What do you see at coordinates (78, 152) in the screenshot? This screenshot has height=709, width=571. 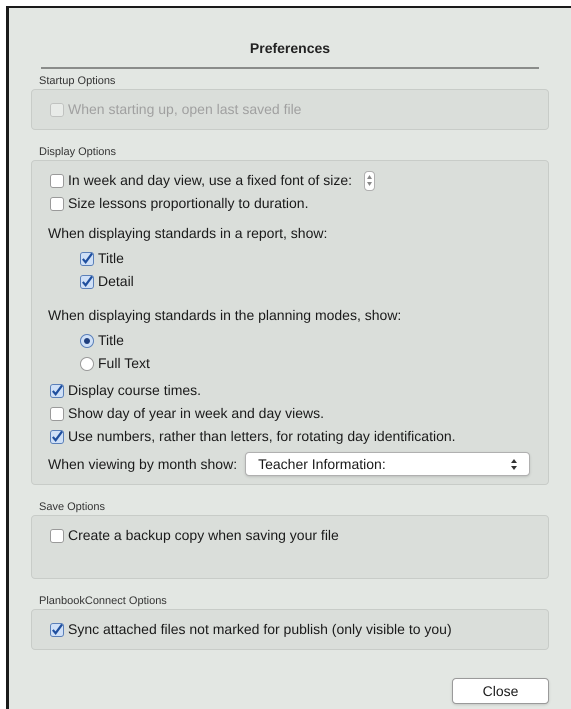 I see `section-title: Display Options` at bounding box center [78, 152].